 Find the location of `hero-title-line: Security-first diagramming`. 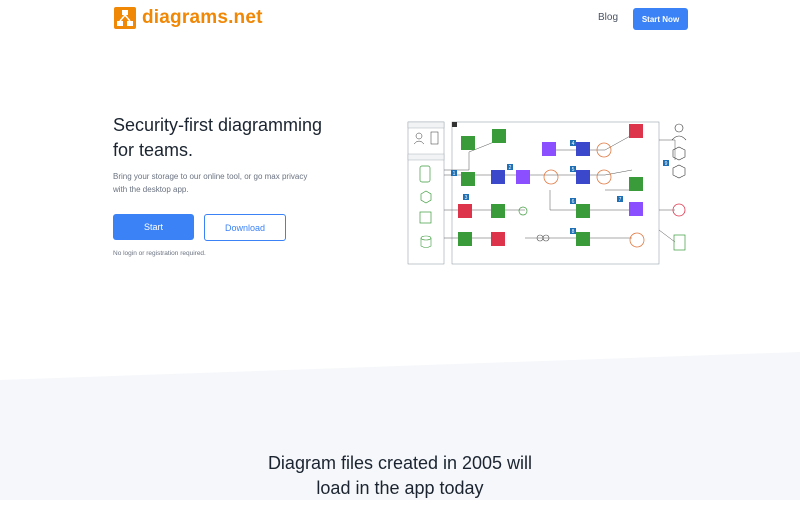

hero-title-line: Security-first diagramming is located at coordinates (218, 125).